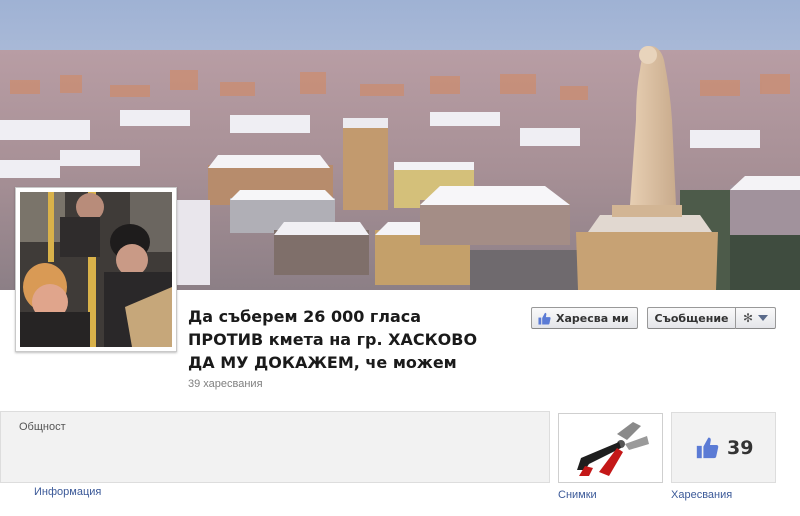 Image resolution: width=800 pixels, height=516 pixels. I want to click on page-title-line: ДА МУ ДОКАЖЕМ, че можем, so click(322, 362).